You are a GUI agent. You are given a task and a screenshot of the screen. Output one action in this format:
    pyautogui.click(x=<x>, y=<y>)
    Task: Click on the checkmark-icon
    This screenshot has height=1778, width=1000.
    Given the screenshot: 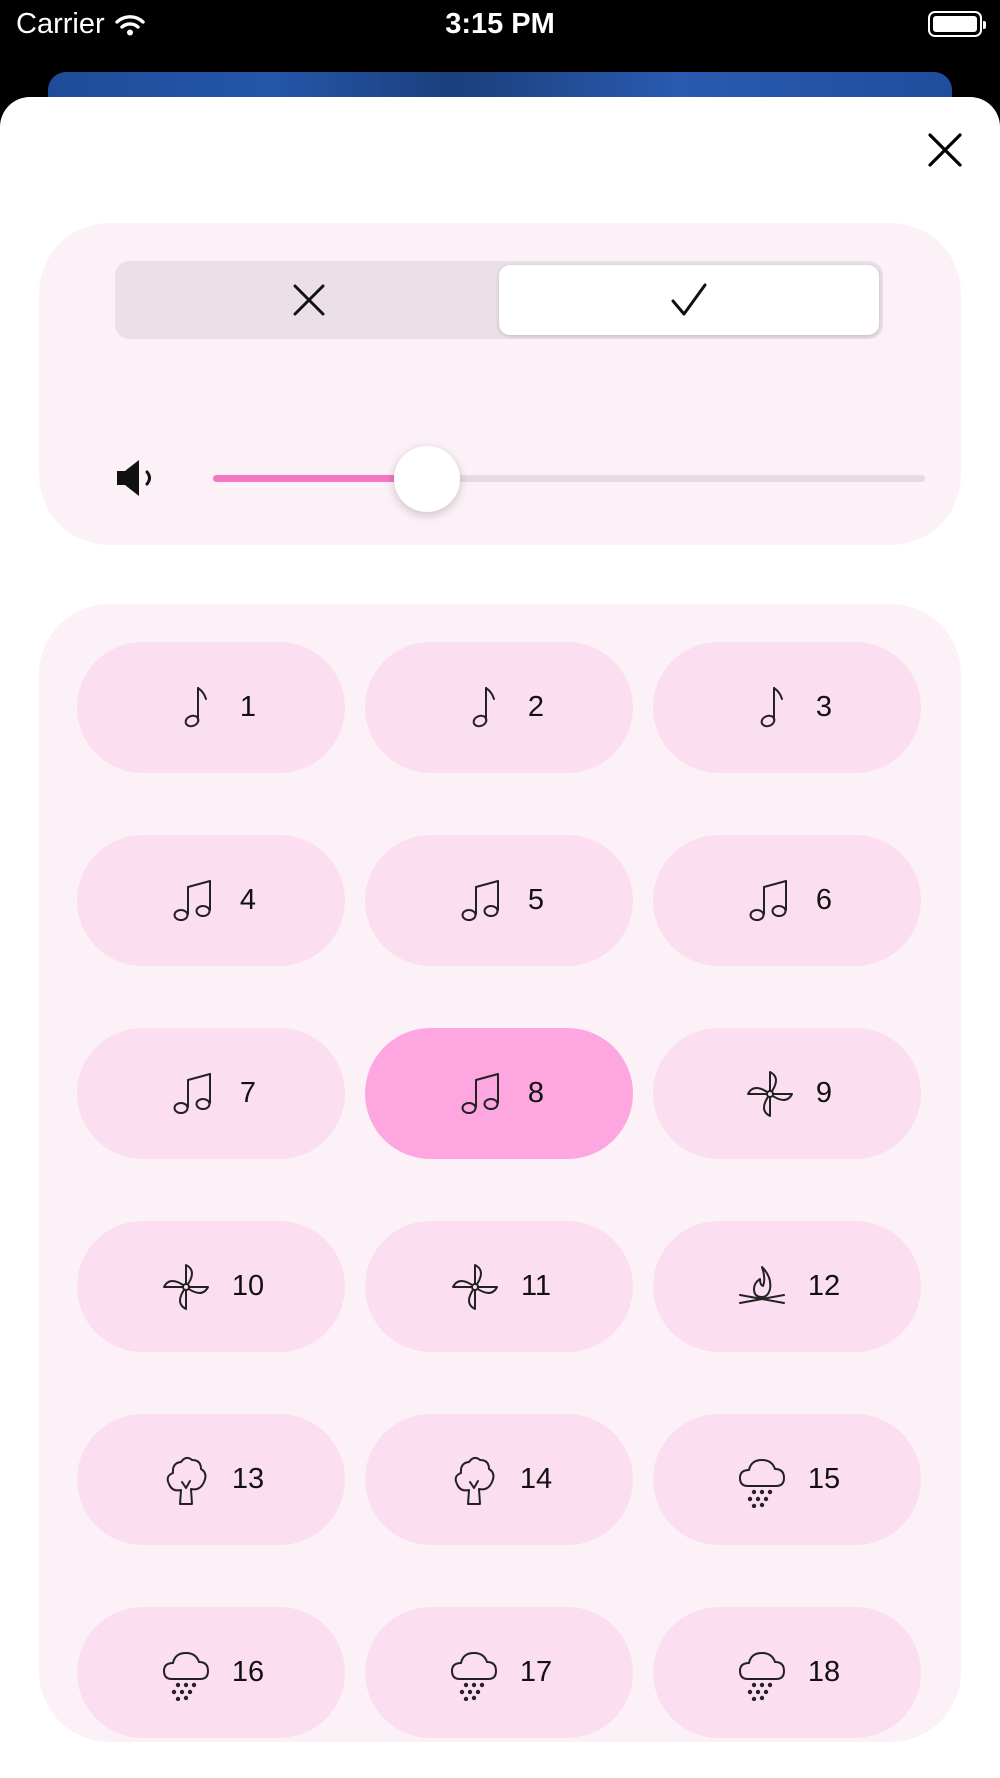 What is the action you would take?
    pyautogui.click(x=689, y=299)
    